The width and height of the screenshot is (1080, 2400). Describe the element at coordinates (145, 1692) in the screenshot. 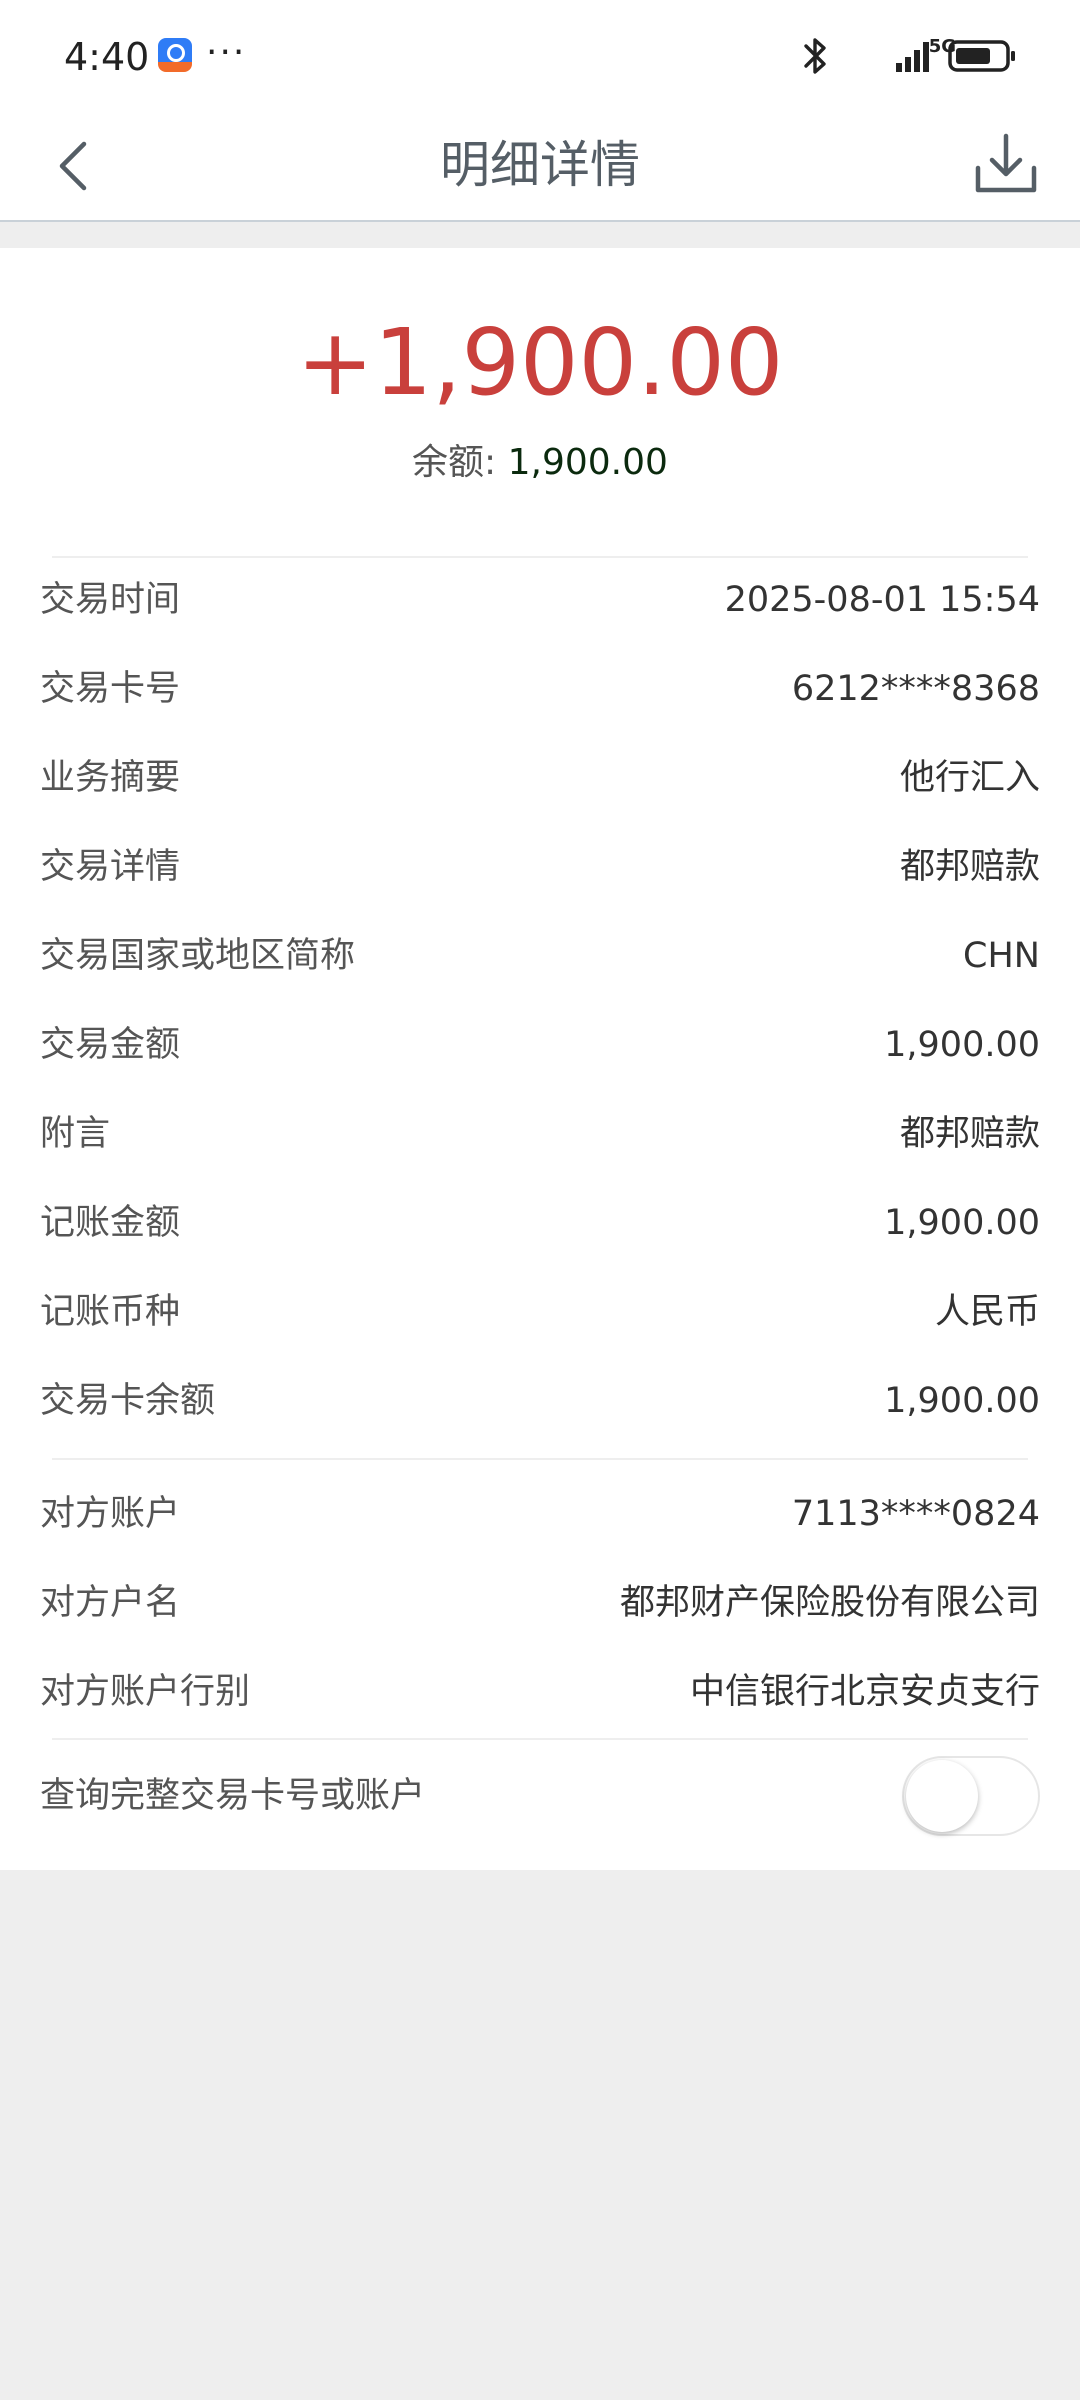

I see `detail-label: 对方账户行别` at that location.